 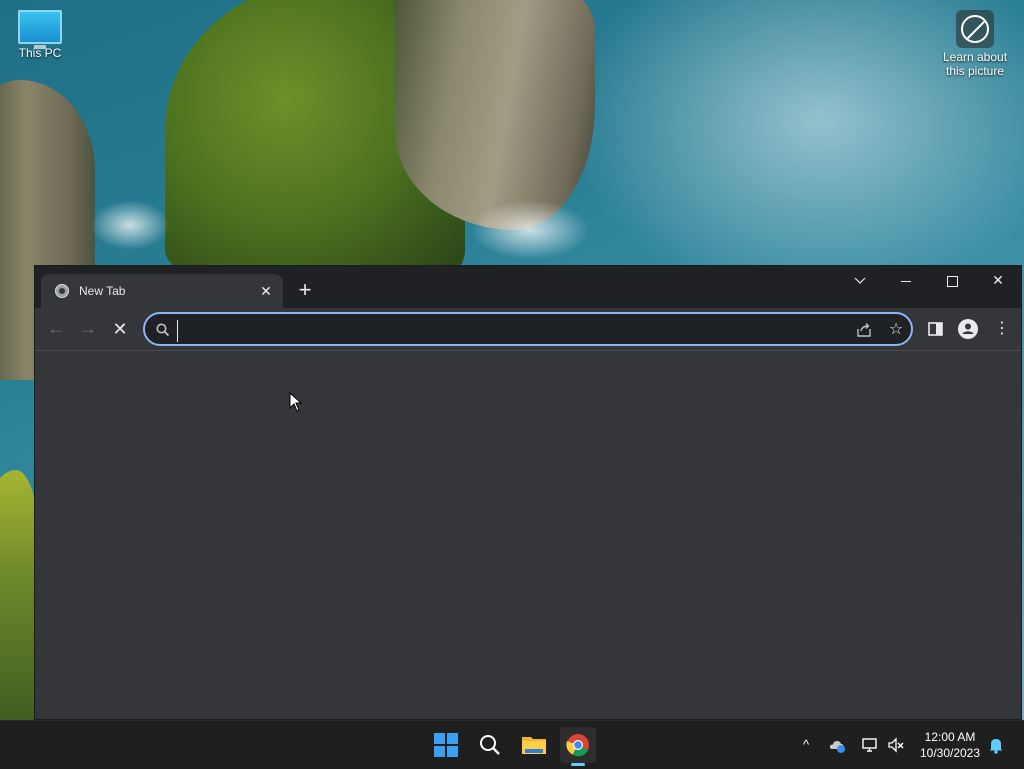 I want to click on browser-menu-button: ⋮, so click(x=1002, y=329).